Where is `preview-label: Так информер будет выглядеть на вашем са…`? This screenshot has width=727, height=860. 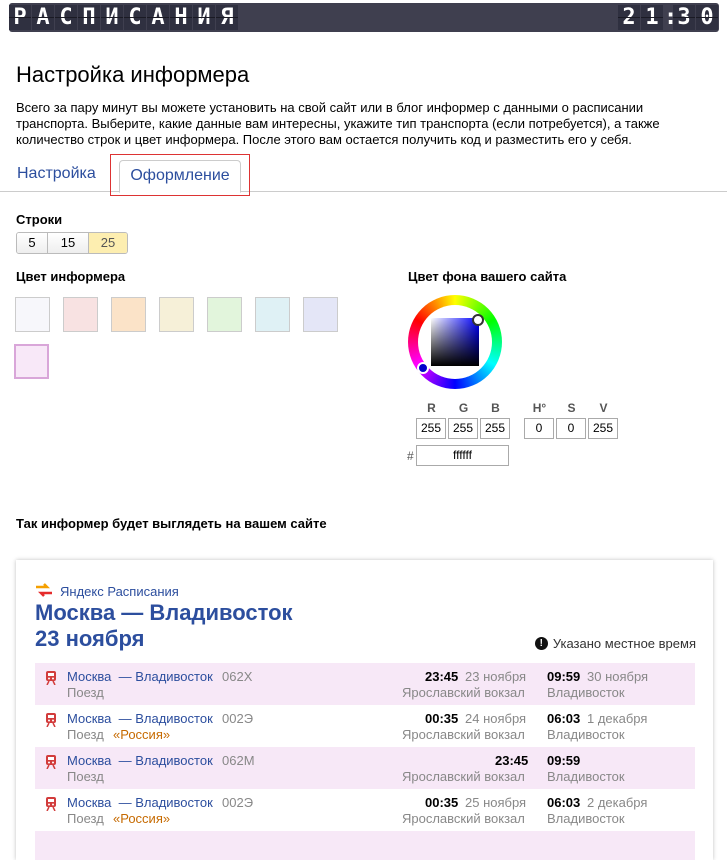
preview-label: Так информер будет выглядеть на вашем са… is located at coordinates (171, 523).